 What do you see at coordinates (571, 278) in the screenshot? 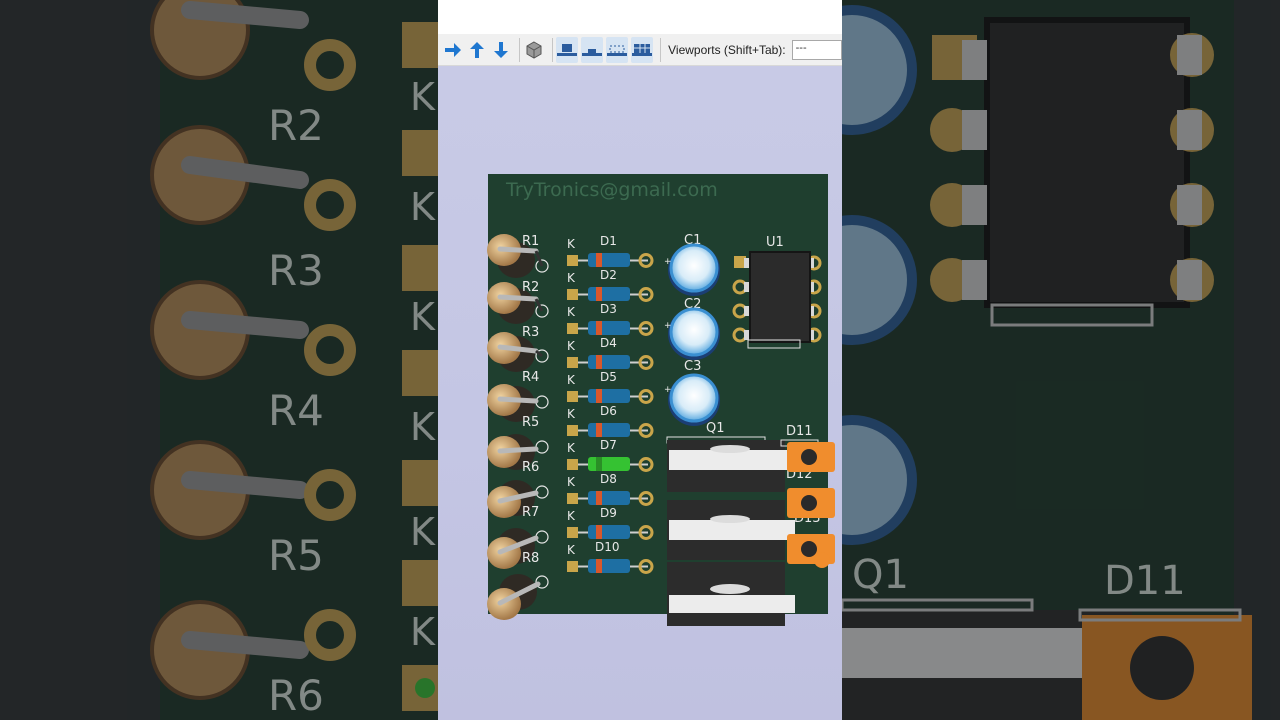
I see `cathode-k-2: K` at bounding box center [571, 278].